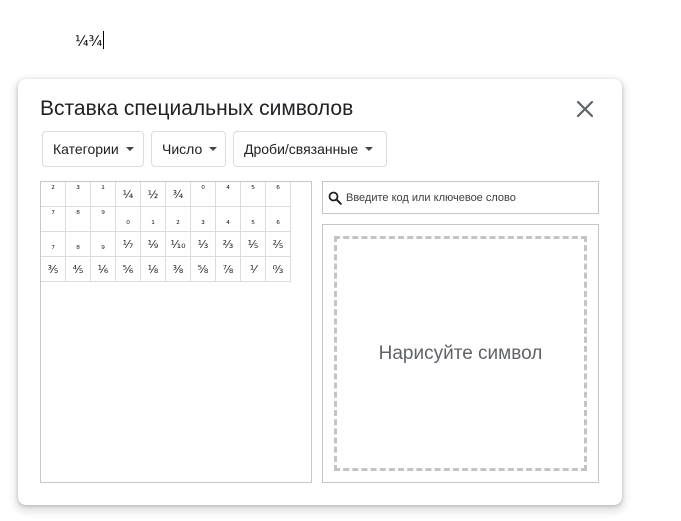 The width and height of the screenshot is (681, 521). What do you see at coordinates (178, 194) in the screenshot?
I see `symbol-cell: ¾` at bounding box center [178, 194].